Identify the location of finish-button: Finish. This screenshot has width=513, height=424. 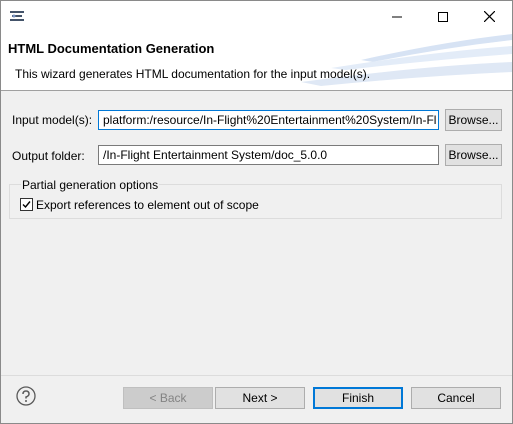
(358, 398).